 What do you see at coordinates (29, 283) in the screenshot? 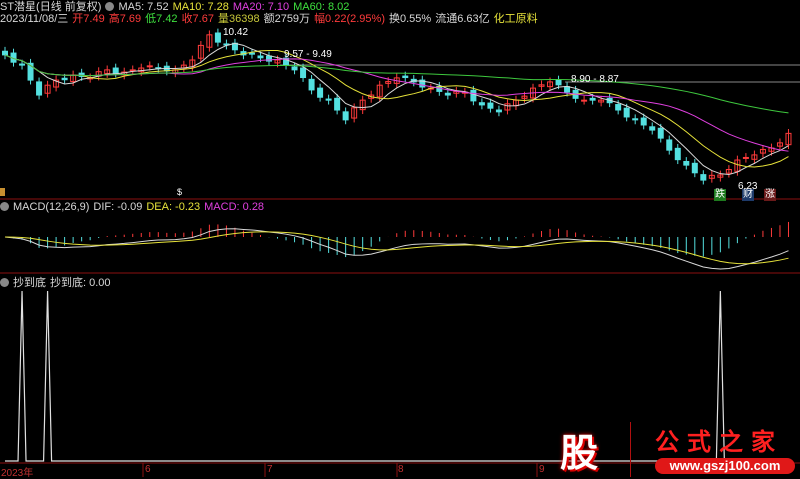
I see `indicator-name: 抄到底` at bounding box center [29, 283].